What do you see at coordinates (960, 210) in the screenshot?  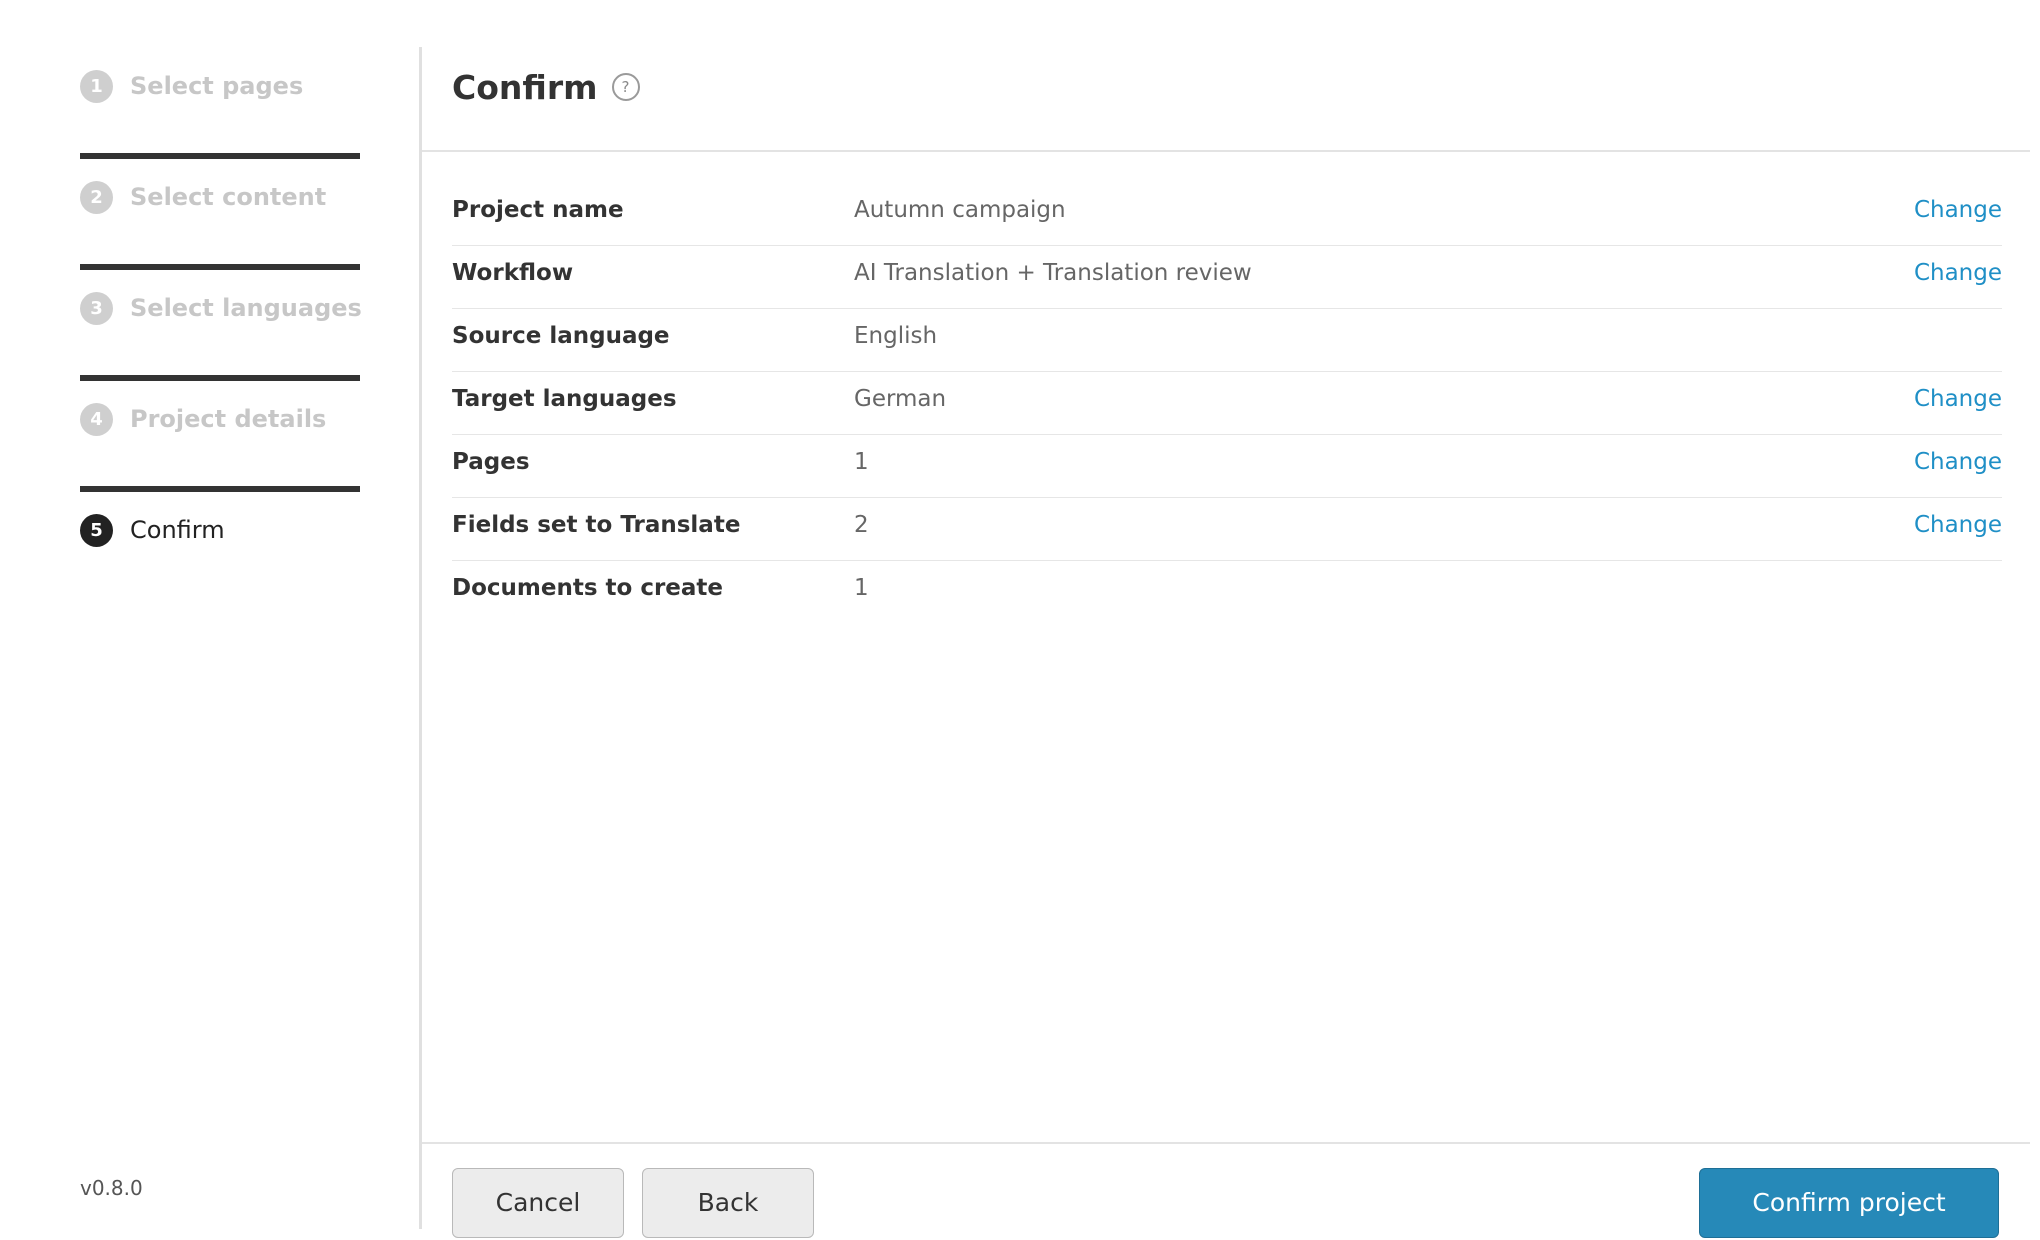 I see `summary-value: Autumn campaign` at bounding box center [960, 210].